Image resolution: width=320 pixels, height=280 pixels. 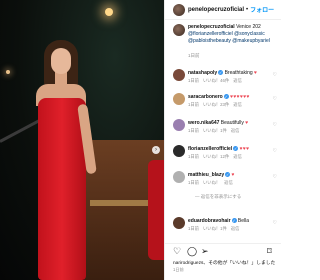 What do you see at coordinates (211, 27) in the screenshot?
I see `caption-username: penelopecruzoficial` at bounding box center [211, 27].